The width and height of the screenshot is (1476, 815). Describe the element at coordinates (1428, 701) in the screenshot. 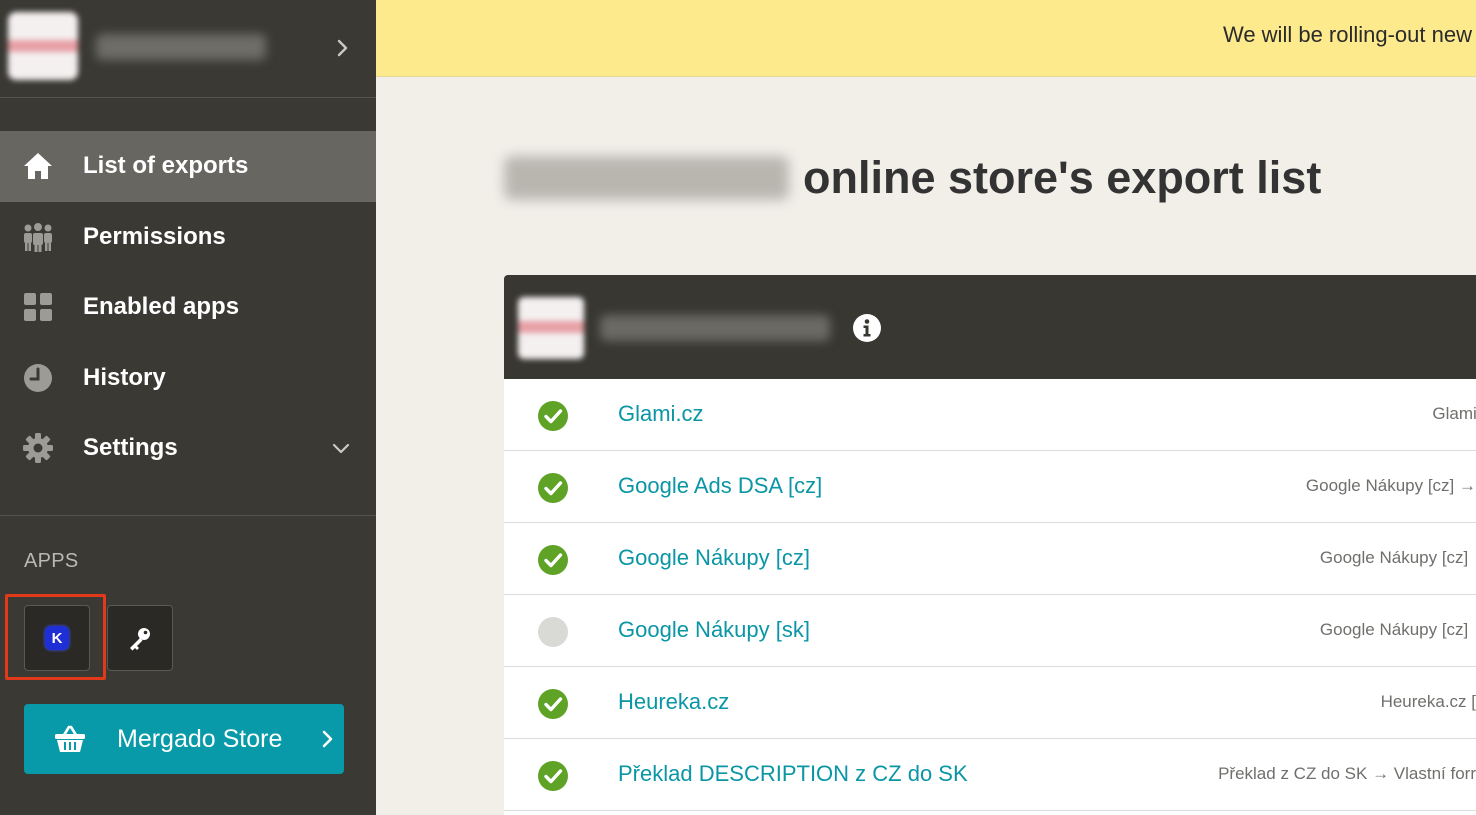

I see `export-source: Heureka.cz [` at that location.